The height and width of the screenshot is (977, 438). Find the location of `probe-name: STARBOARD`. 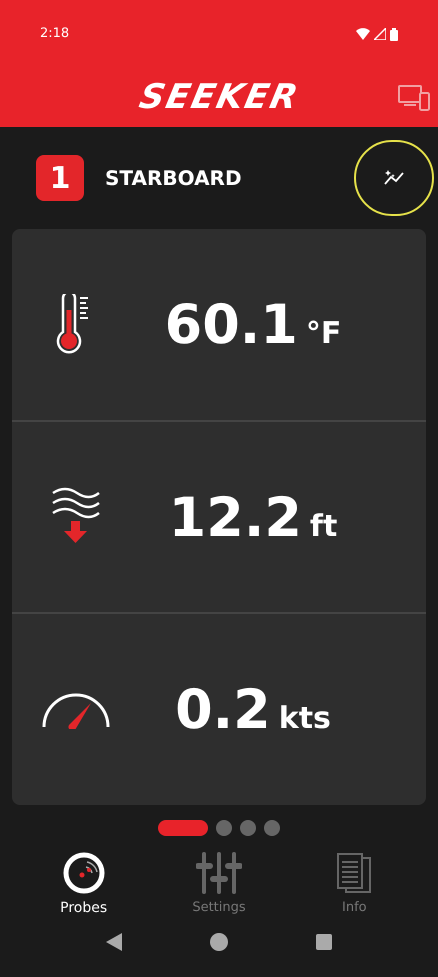

probe-name: STARBOARD is located at coordinates (174, 178).